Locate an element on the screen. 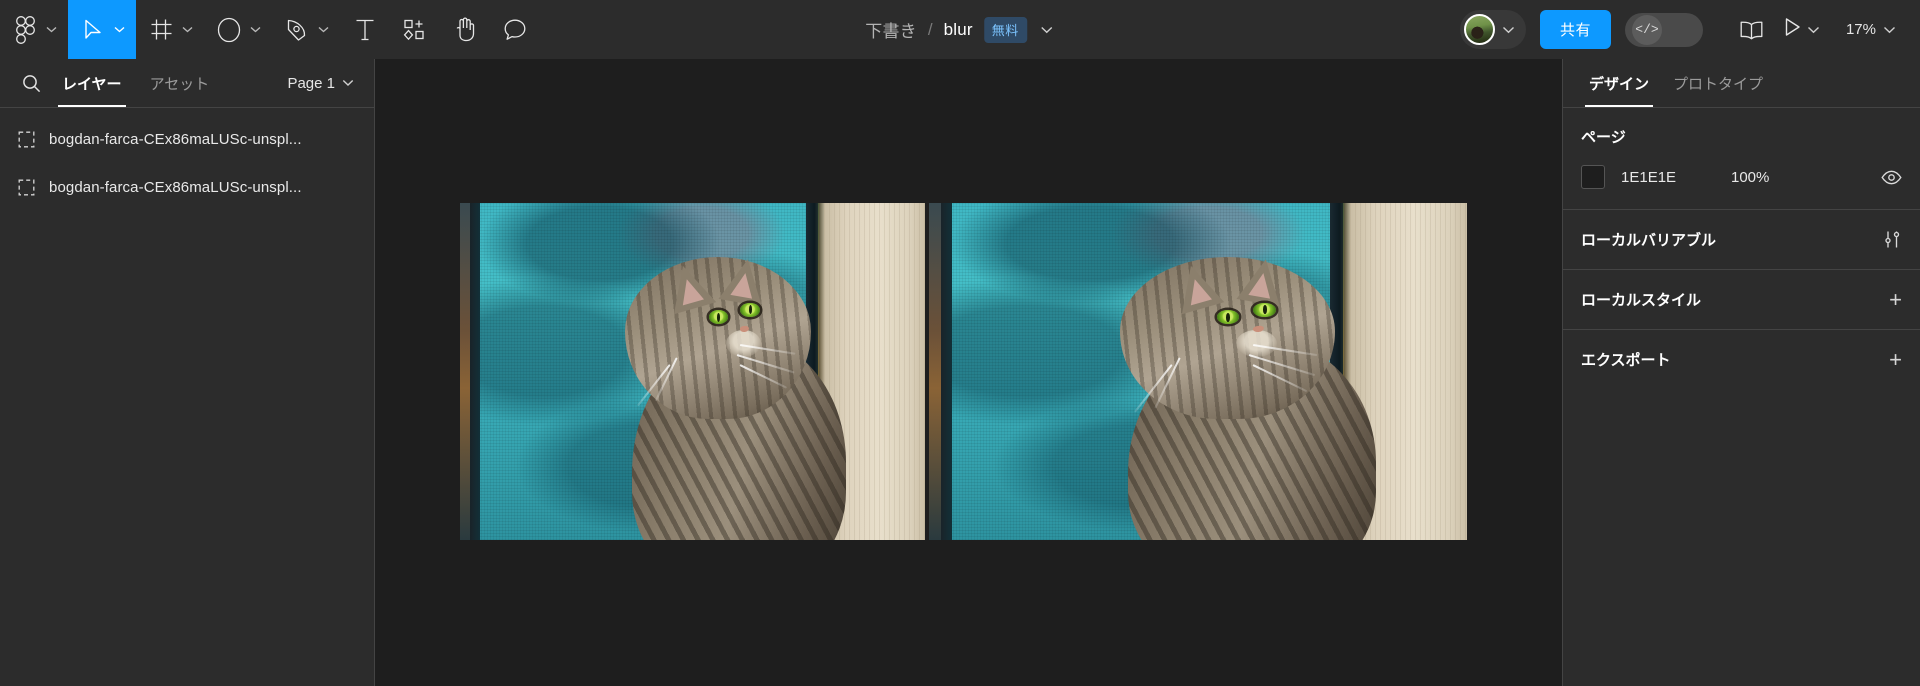 The image size is (1920, 686). cursor-arrow-icon is located at coordinates (93, 30).